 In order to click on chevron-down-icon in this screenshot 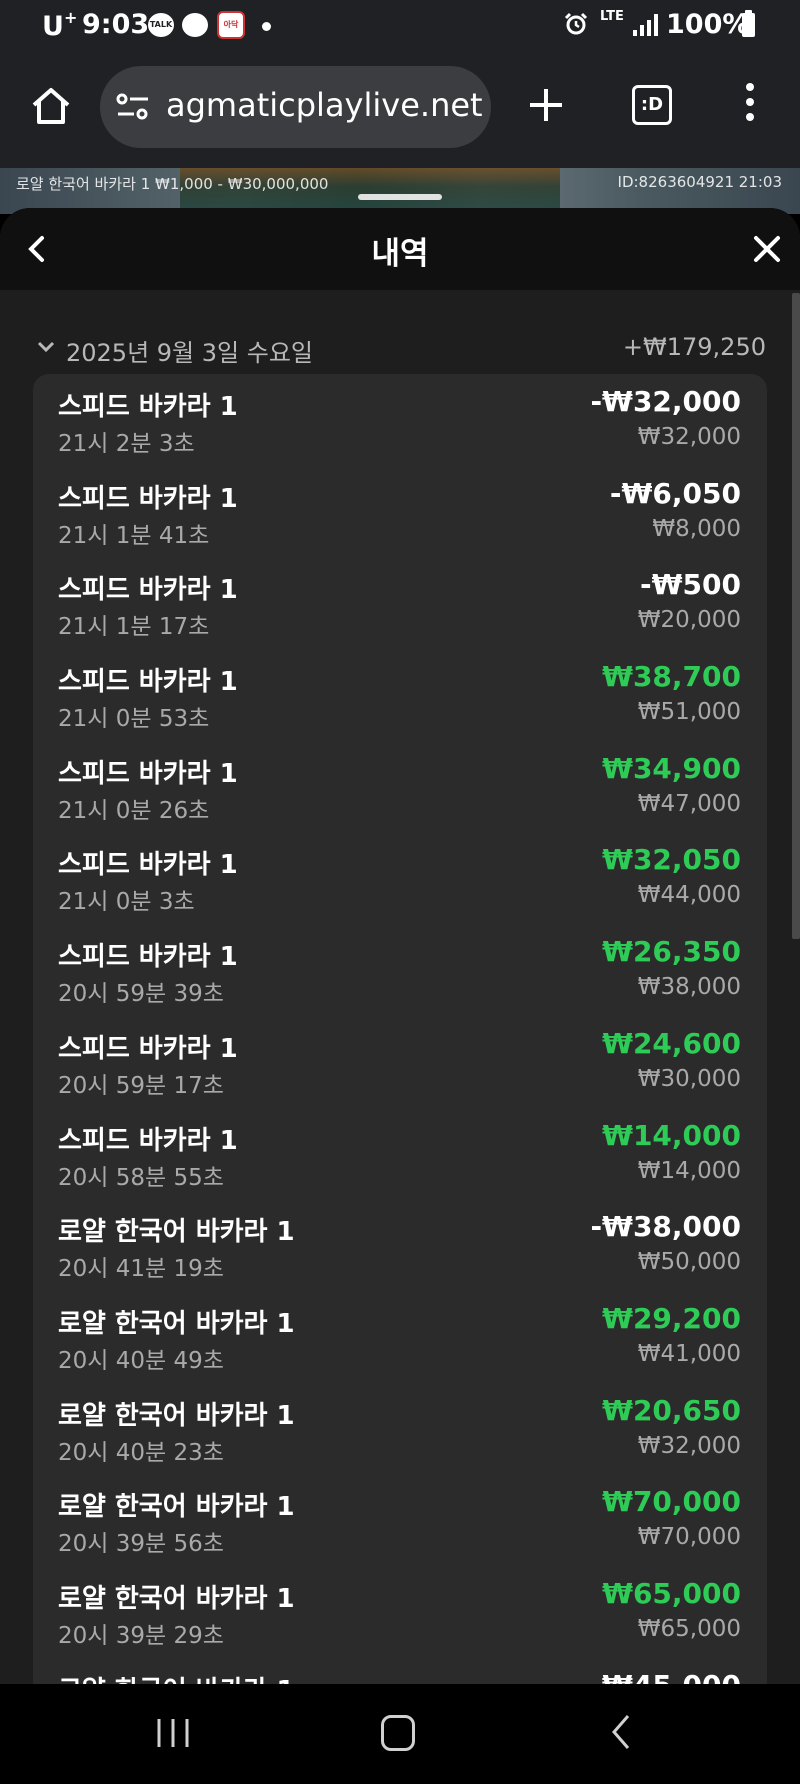, I will do `click(46, 347)`.